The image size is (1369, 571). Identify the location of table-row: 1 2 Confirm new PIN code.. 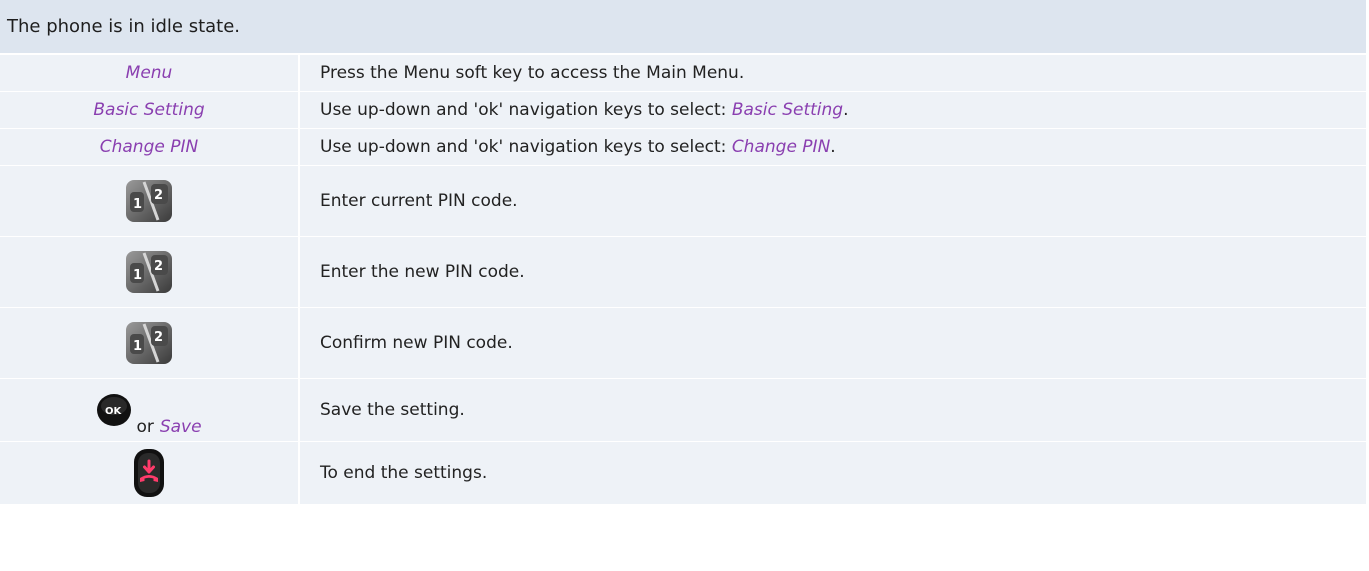
(683, 342).